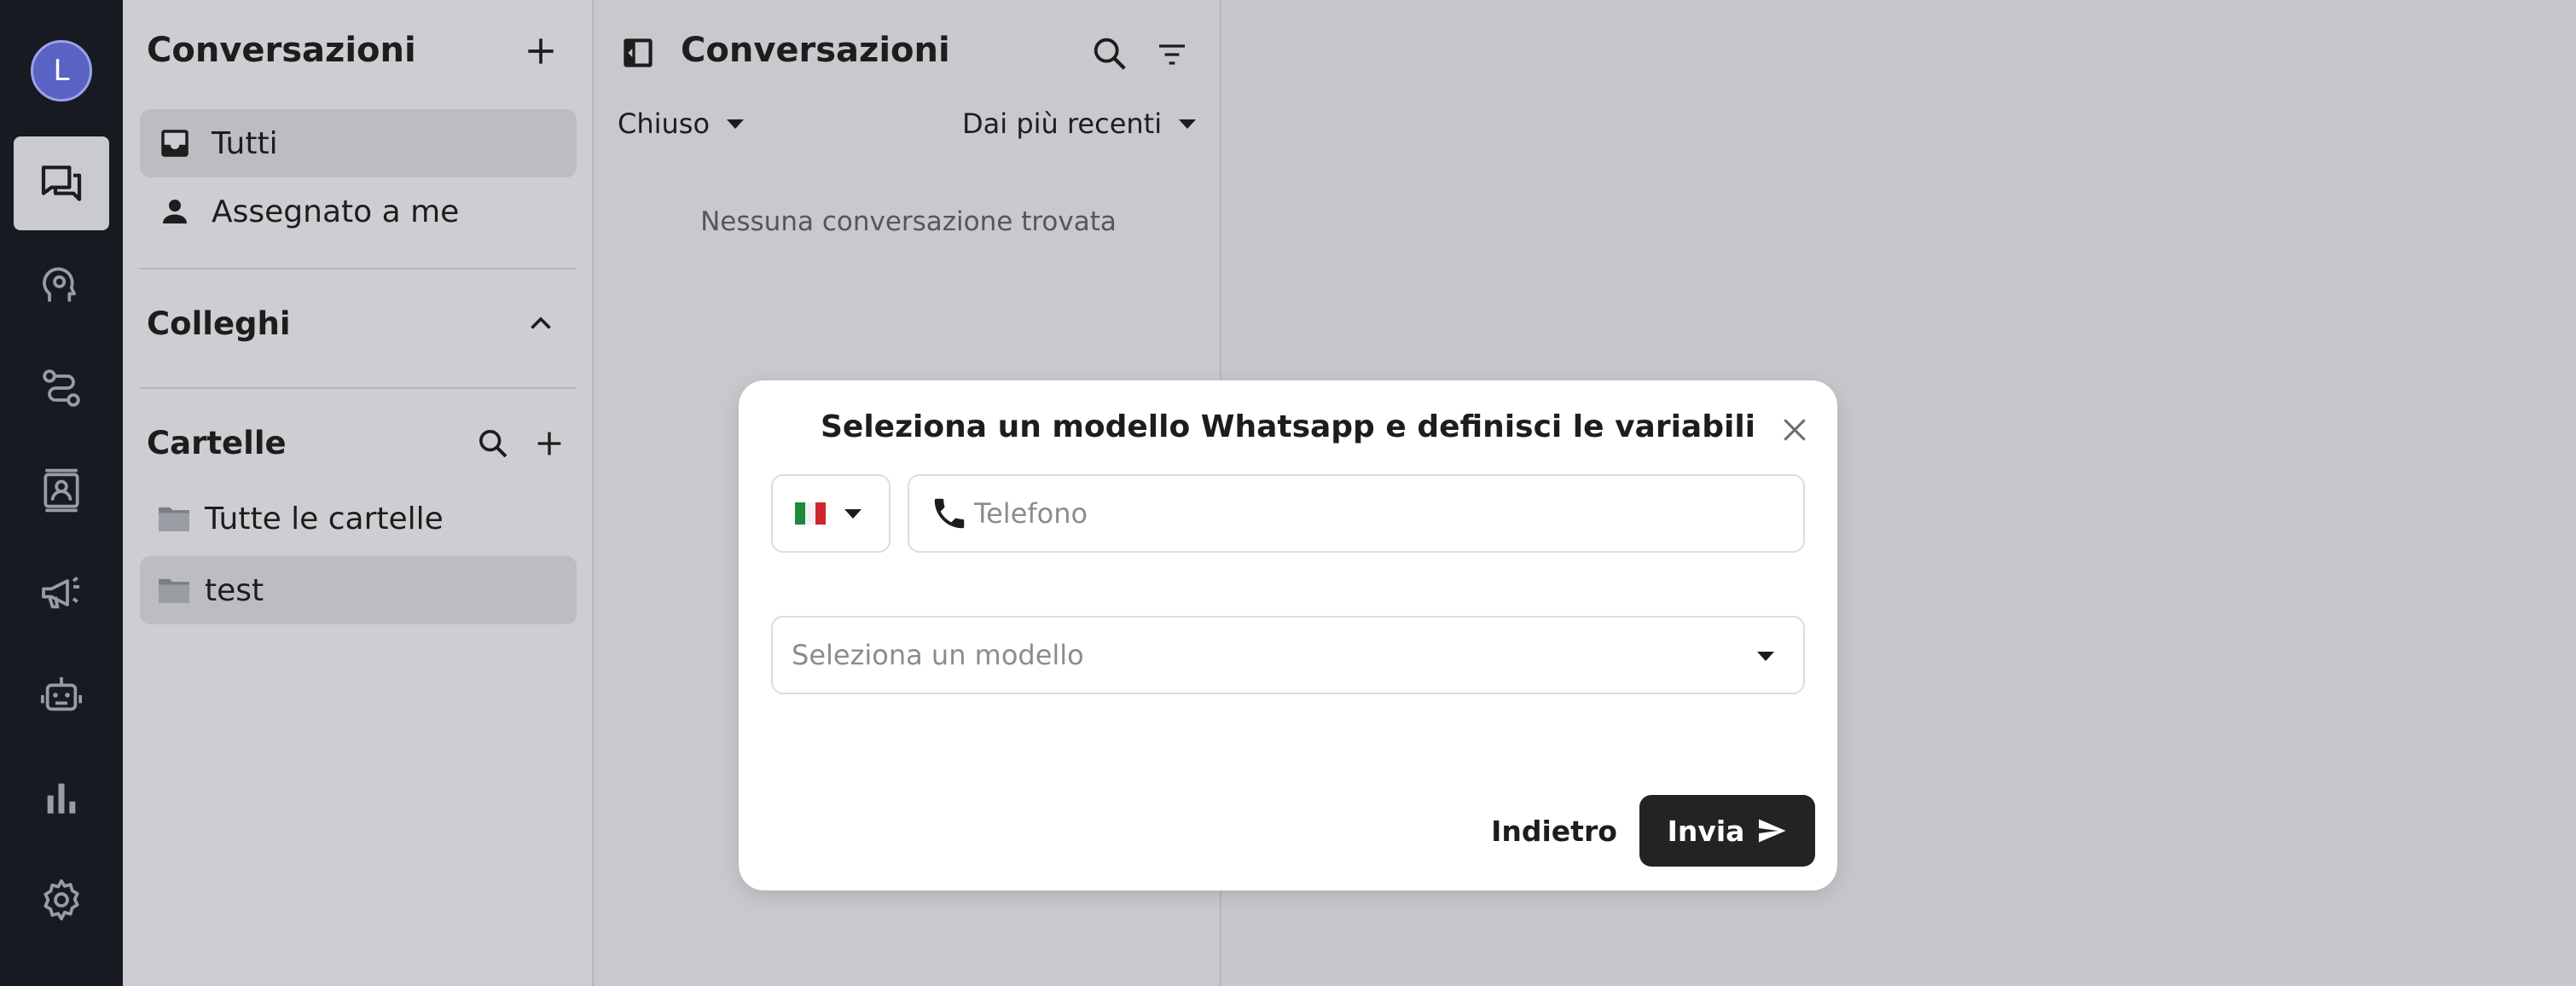 This screenshot has height=986, width=2576. Describe the element at coordinates (61, 71) in the screenshot. I see `user-avatar: L` at that location.